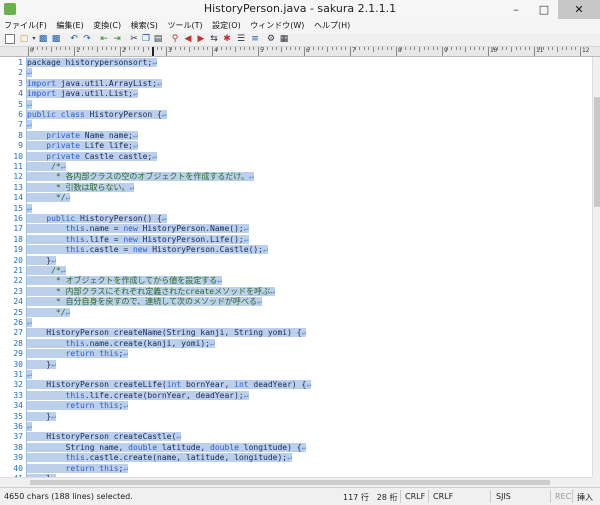 The width and height of the screenshot is (600, 505). I want to click on code-line: this.name = new HistoryPerson.Name();↵, so click(138, 229).